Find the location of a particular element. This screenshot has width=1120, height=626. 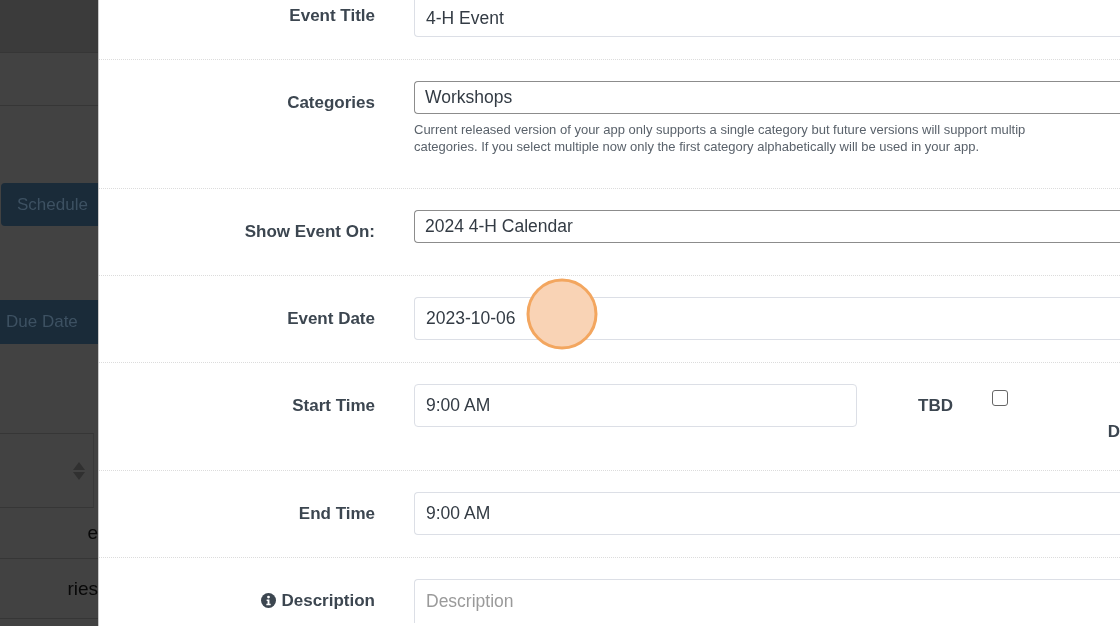

field-label: Description is located at coordinates (328, 600).